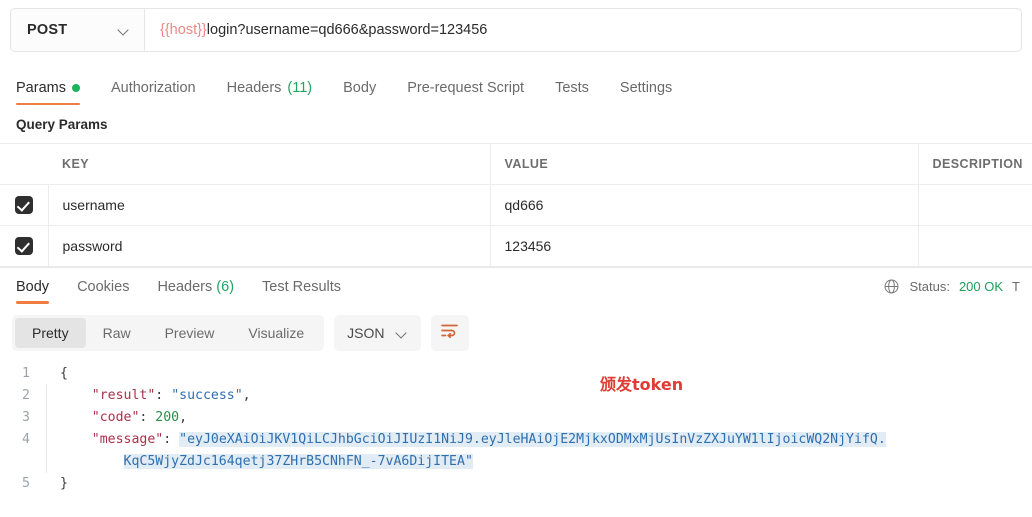 This screenshot has height=517, width=1032. What do you see at coordinates (207, 395) in the screenshot?
I see `json-string-value: "success"` at bounding box center [207, 395].